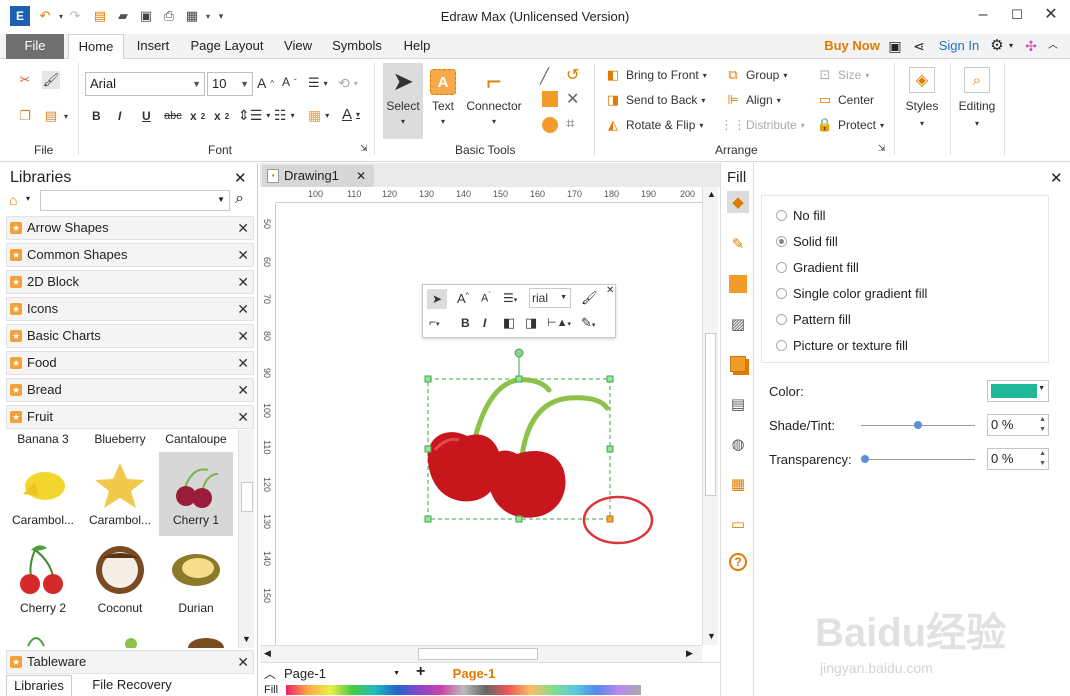 The image size is (1070, 696). What do you see at coordinates (752, 100) in the screenshot?
I see `align-button: ⊫ Align ▾` at bounding box center [752, 100].